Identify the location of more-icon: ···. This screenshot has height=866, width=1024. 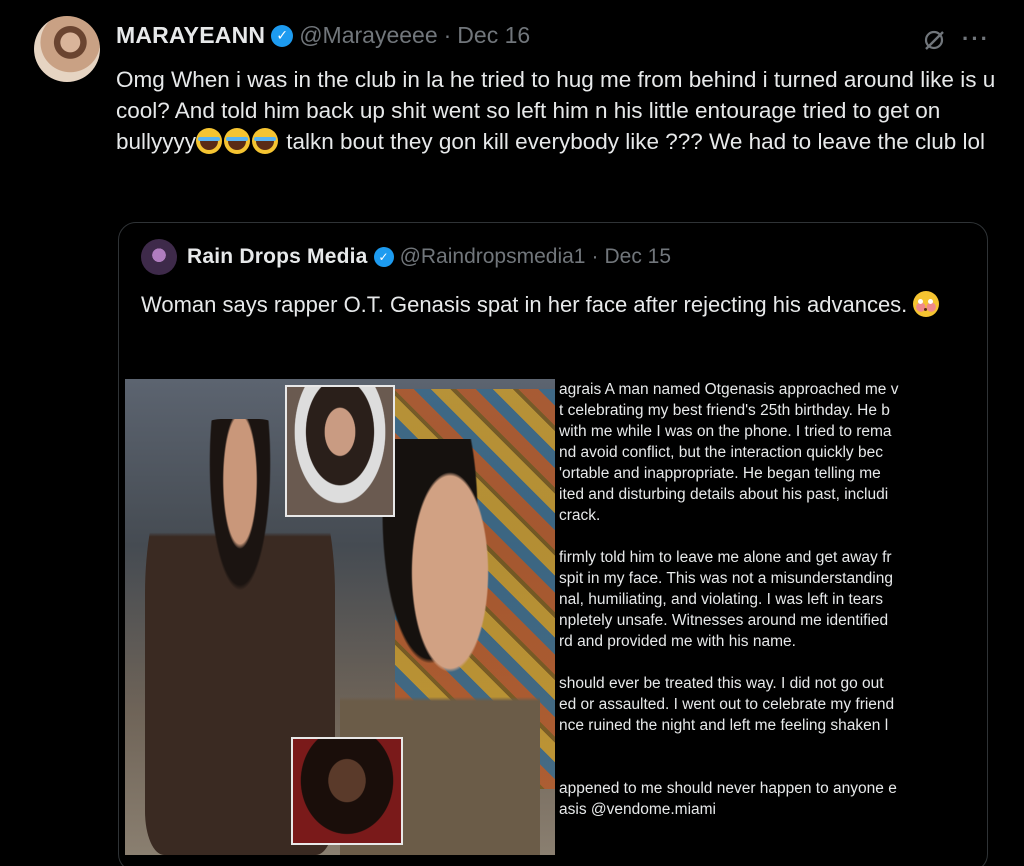
(976, 39).